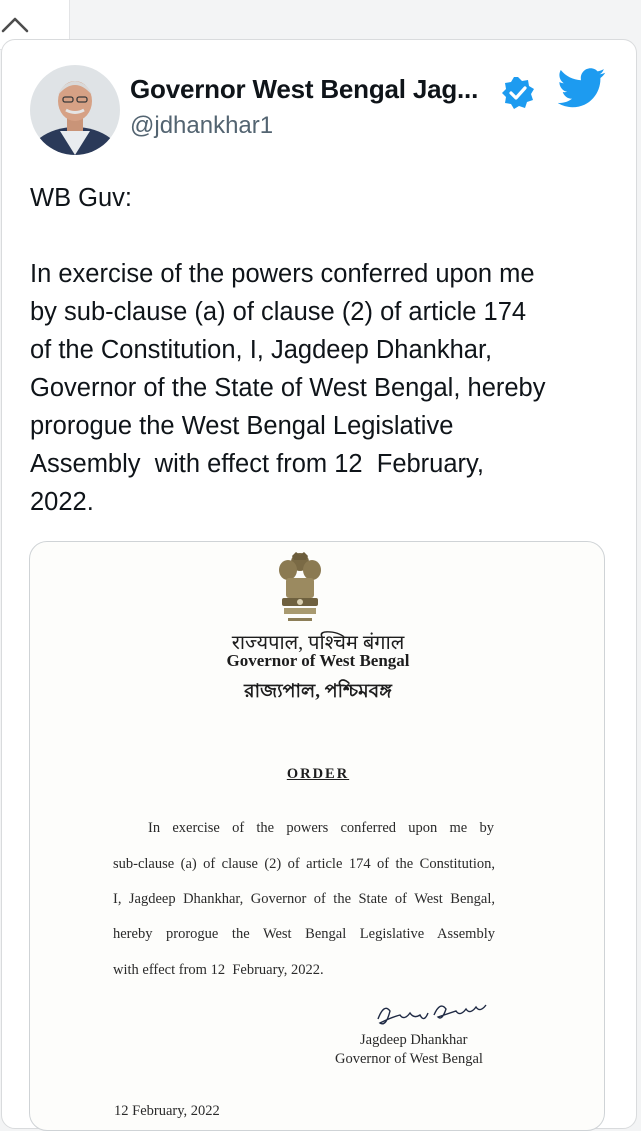  Describe the element at coordinates (300, 586) in the screenshot. I see `state-emblem-icon` at that location.